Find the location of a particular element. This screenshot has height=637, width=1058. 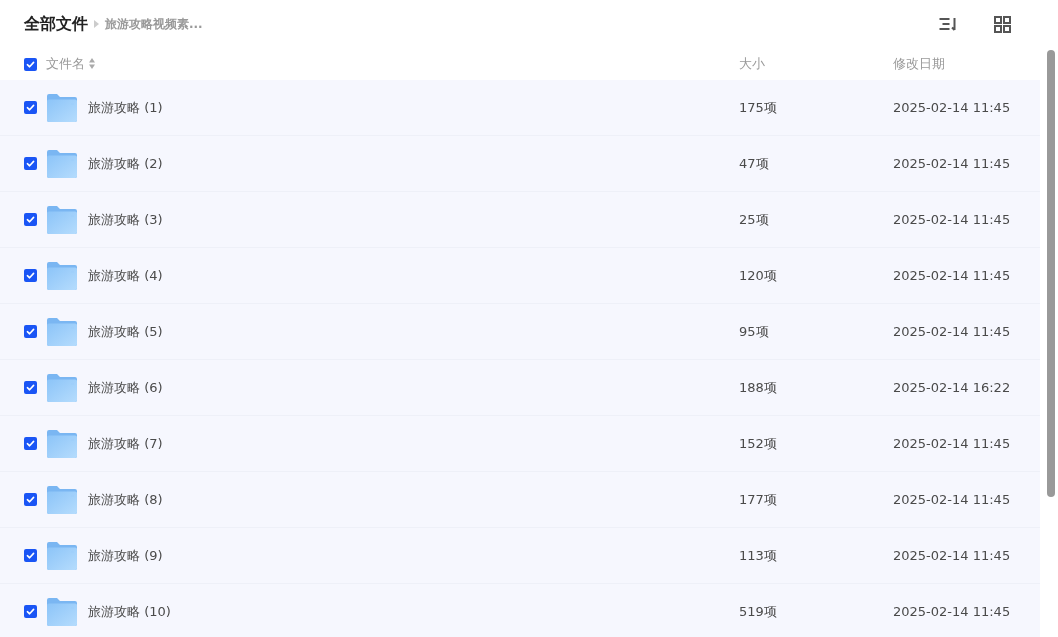

item-count: 47项 is located at coordinates (754, 163).